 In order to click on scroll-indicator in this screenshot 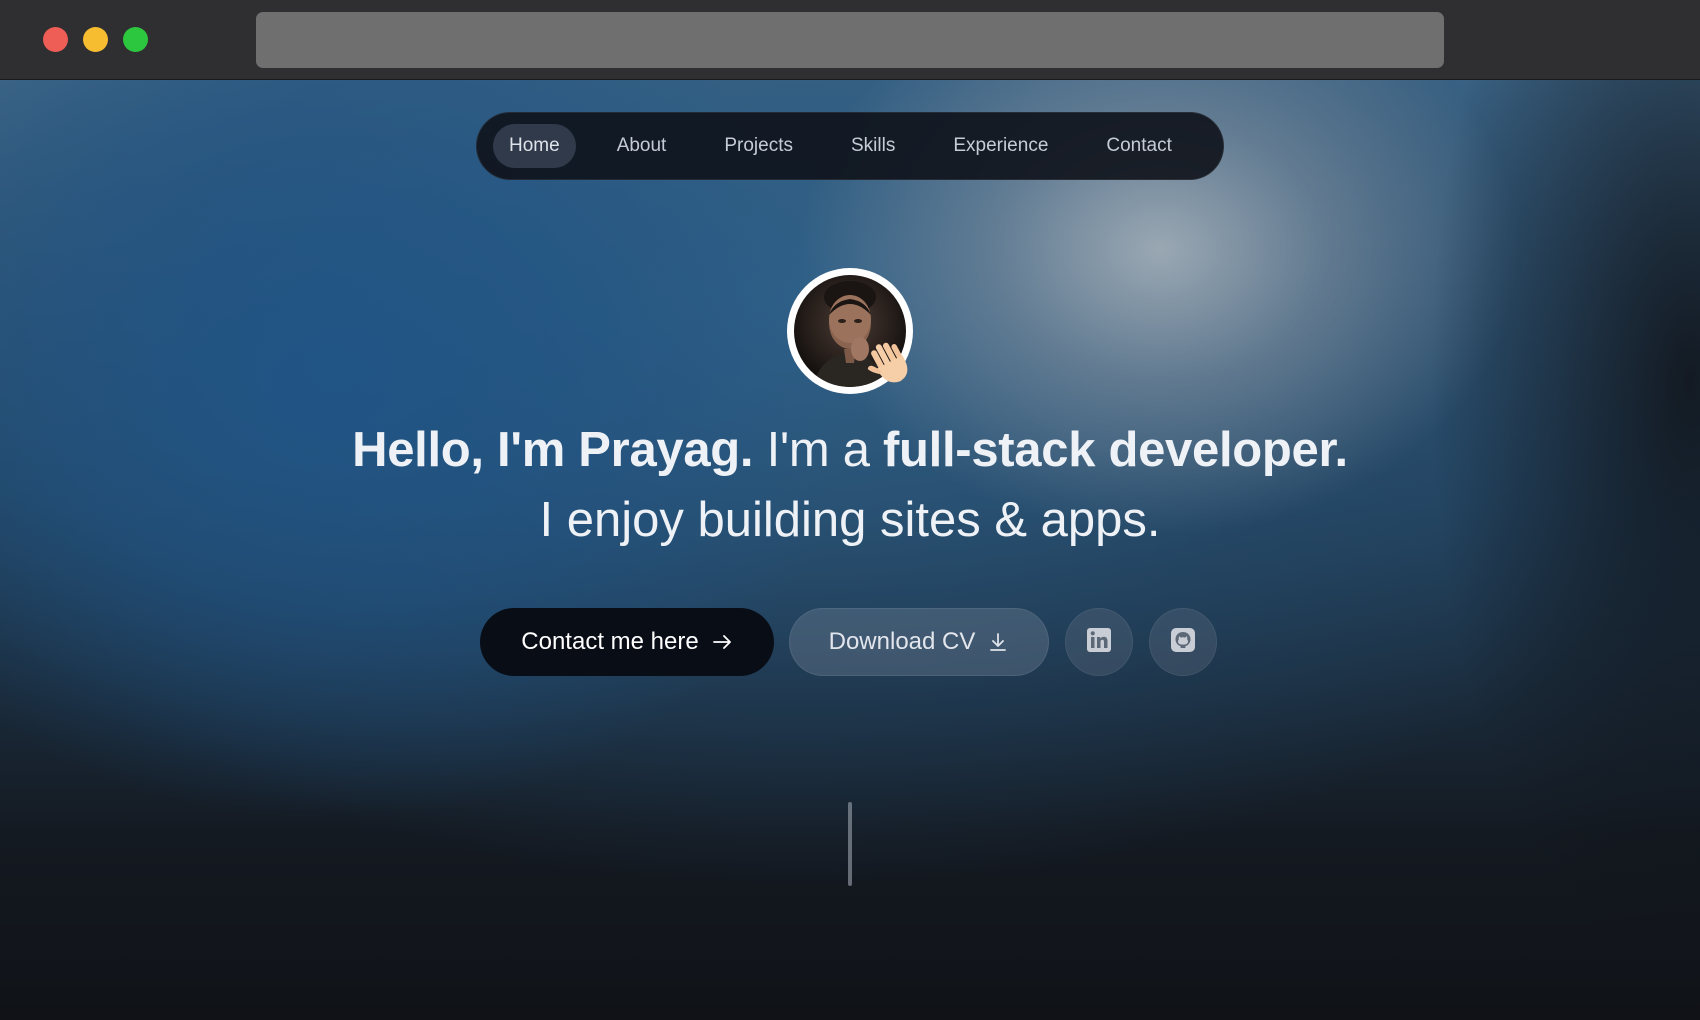, I will do `click(850, 844)`.